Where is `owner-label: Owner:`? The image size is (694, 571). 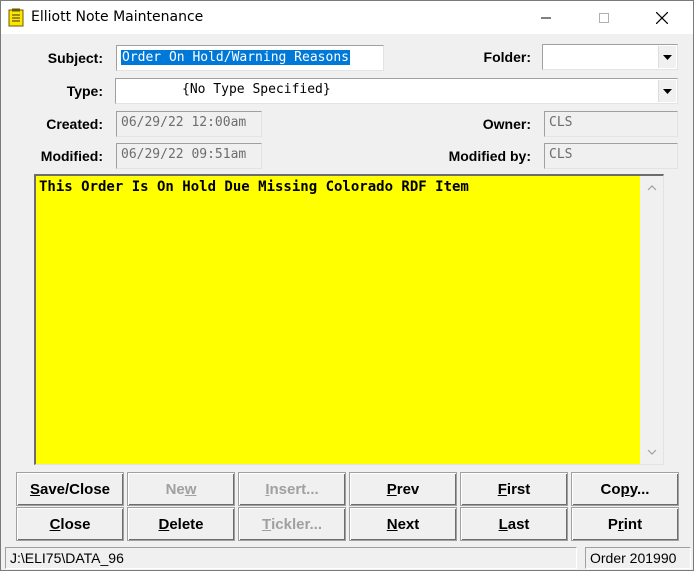 owner-label: Owner: is located at coordinates (506, 124).